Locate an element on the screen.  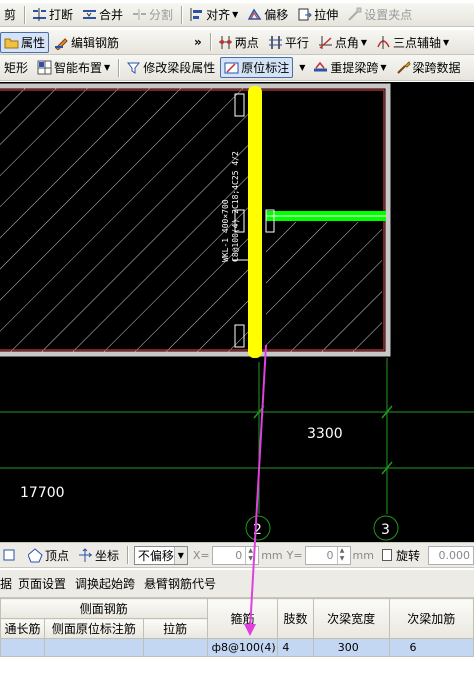
rebar-toolbar: 属性 编辑钢筋 » 两点 平行 点角 ▼ 三点辅轴 ▼ is located at coordinates (237, 42).